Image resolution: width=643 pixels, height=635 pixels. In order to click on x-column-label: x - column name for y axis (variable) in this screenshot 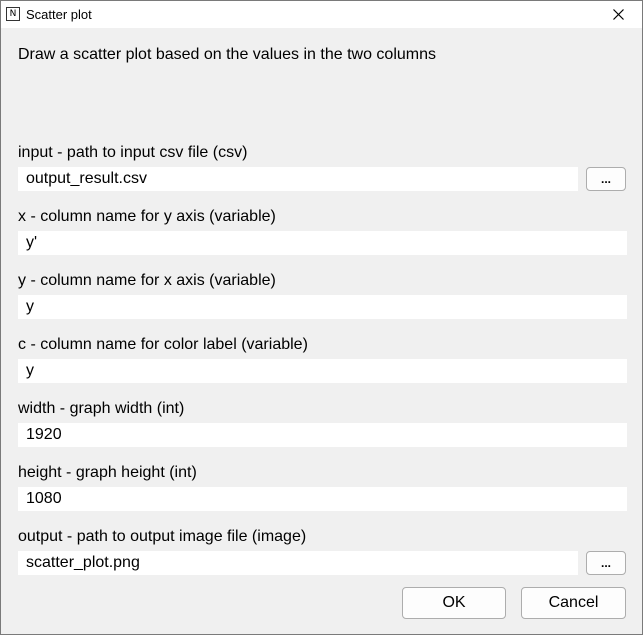, I will do `click(147, 216)`.